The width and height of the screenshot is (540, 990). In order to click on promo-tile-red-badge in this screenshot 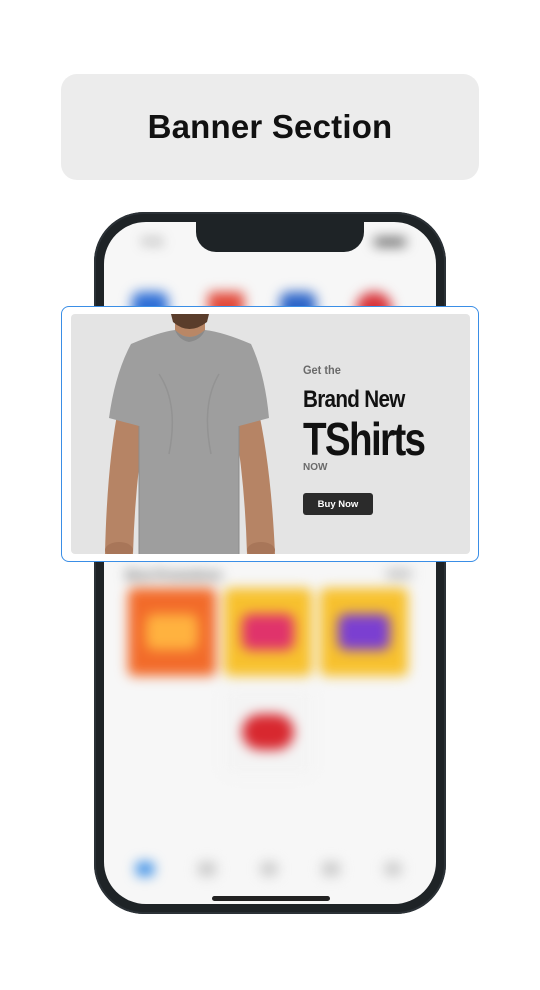, I will do `click(268, 732)`.